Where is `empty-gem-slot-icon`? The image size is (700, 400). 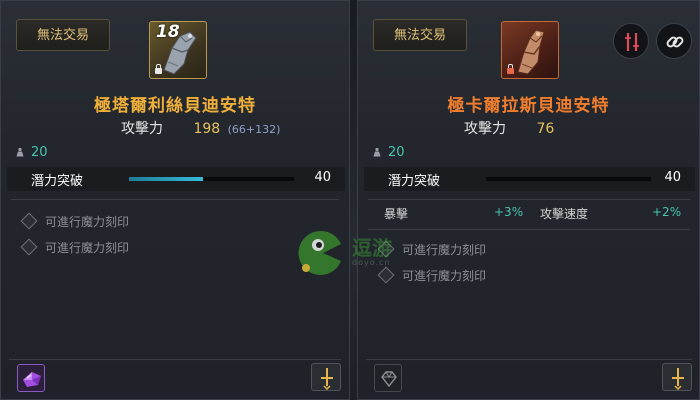
empty-gem-slot-icon is located at coordinates (389, 379).